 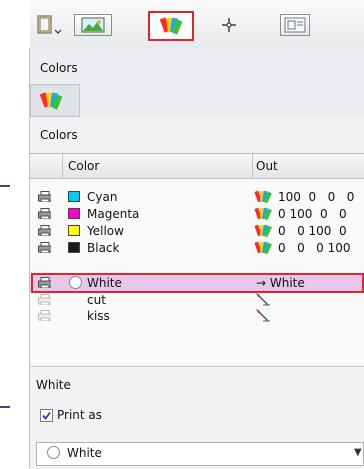 I want to click on out-value: 0 100 0 0, so click(x=312, y=214).